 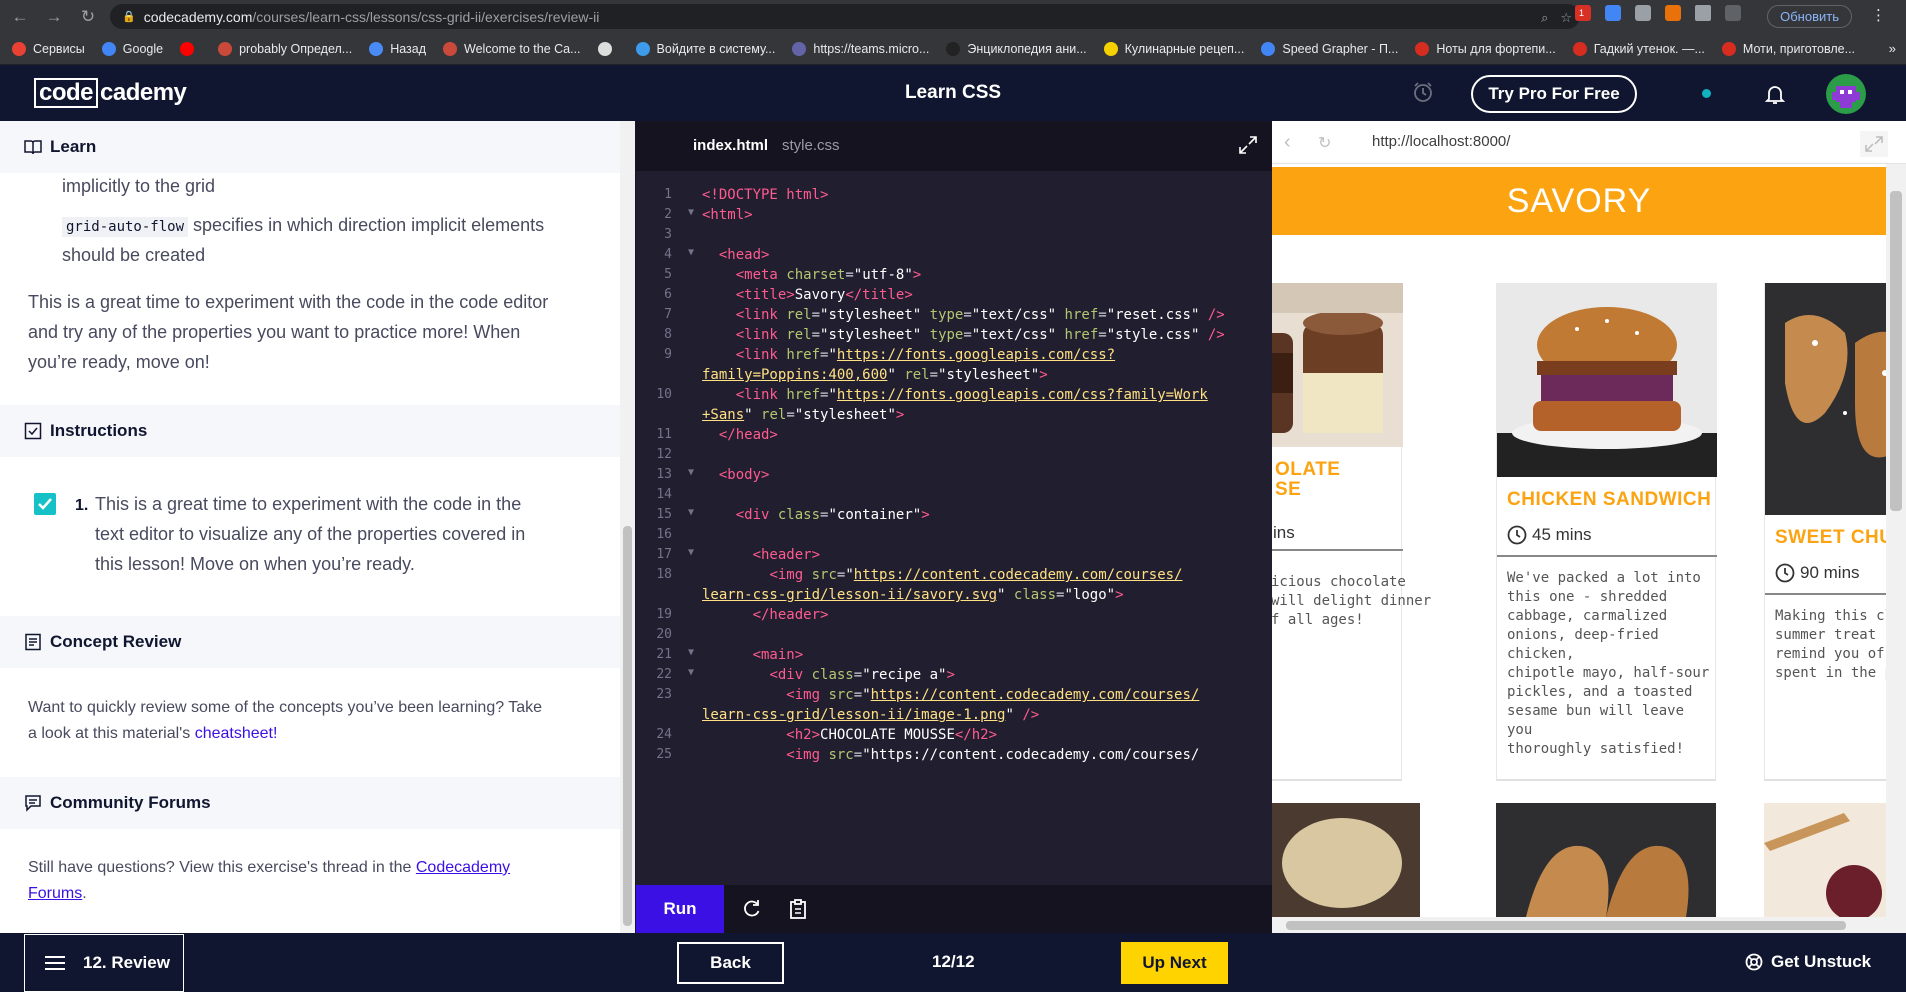 I want to click on task-checkbox, so click(x=45, y=504).